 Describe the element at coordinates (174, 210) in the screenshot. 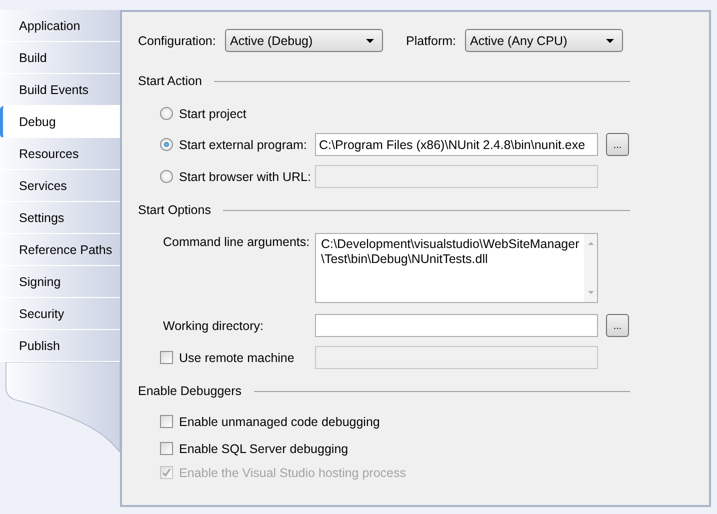

I see `section-heading: Start Options` at that location.